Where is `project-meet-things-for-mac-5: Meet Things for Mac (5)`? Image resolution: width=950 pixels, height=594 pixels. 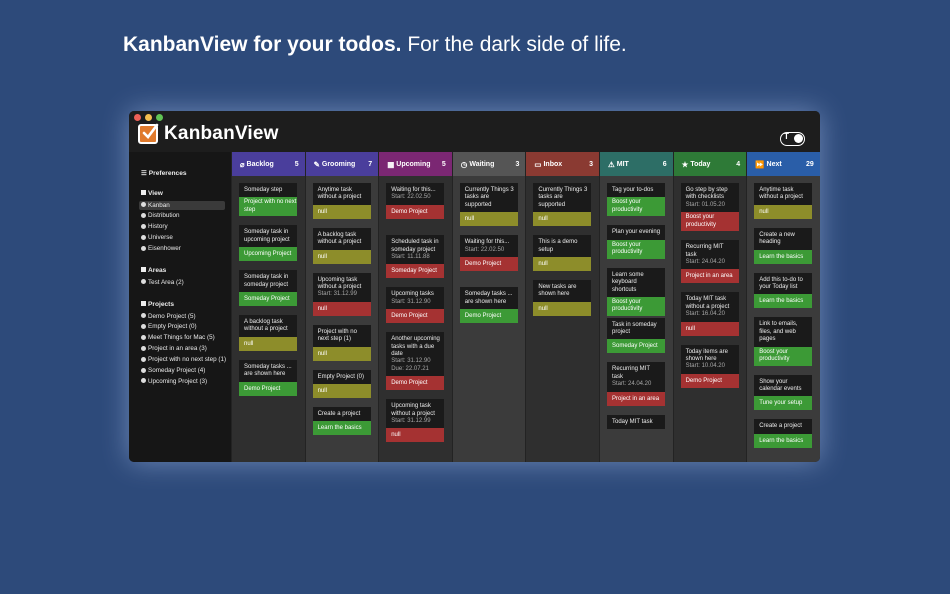
project-meet-things-for-mac-5: Meet Things for Mac (5) is located at coordinates (182, 337).